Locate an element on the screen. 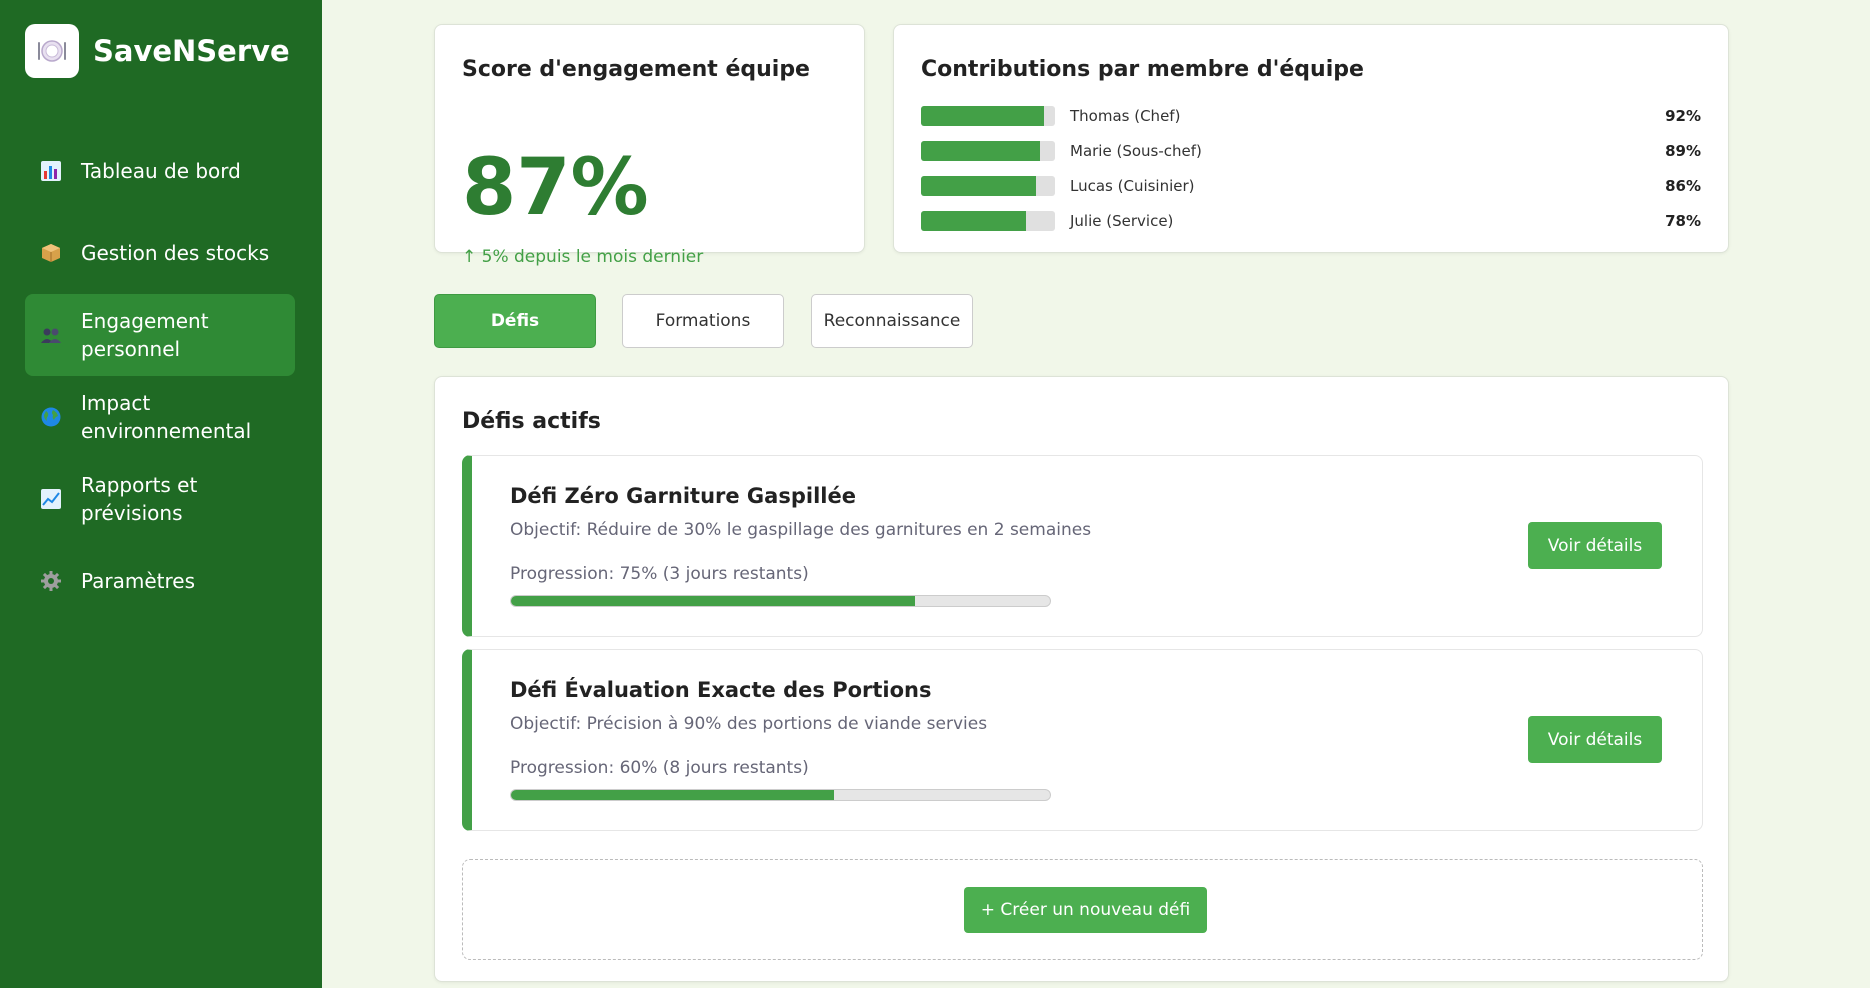  app-name: SaveNServe is located at coordinates (191, 51).